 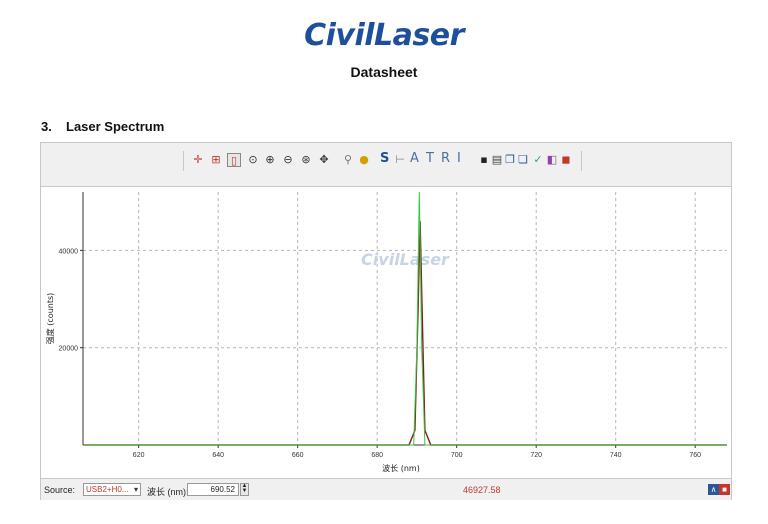 What do you see at coordinates (213, 489) in the screenshot?
I see `wavelength-input: 690.52` at bounding box center [213, 489].